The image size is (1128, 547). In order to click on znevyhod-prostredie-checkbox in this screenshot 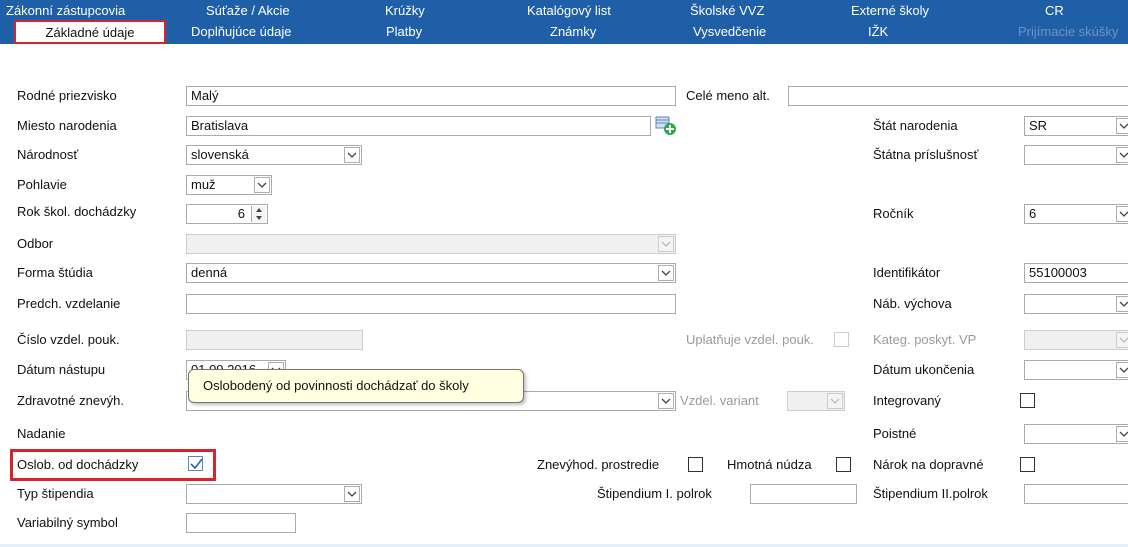, I will do `click(695, 464)`.